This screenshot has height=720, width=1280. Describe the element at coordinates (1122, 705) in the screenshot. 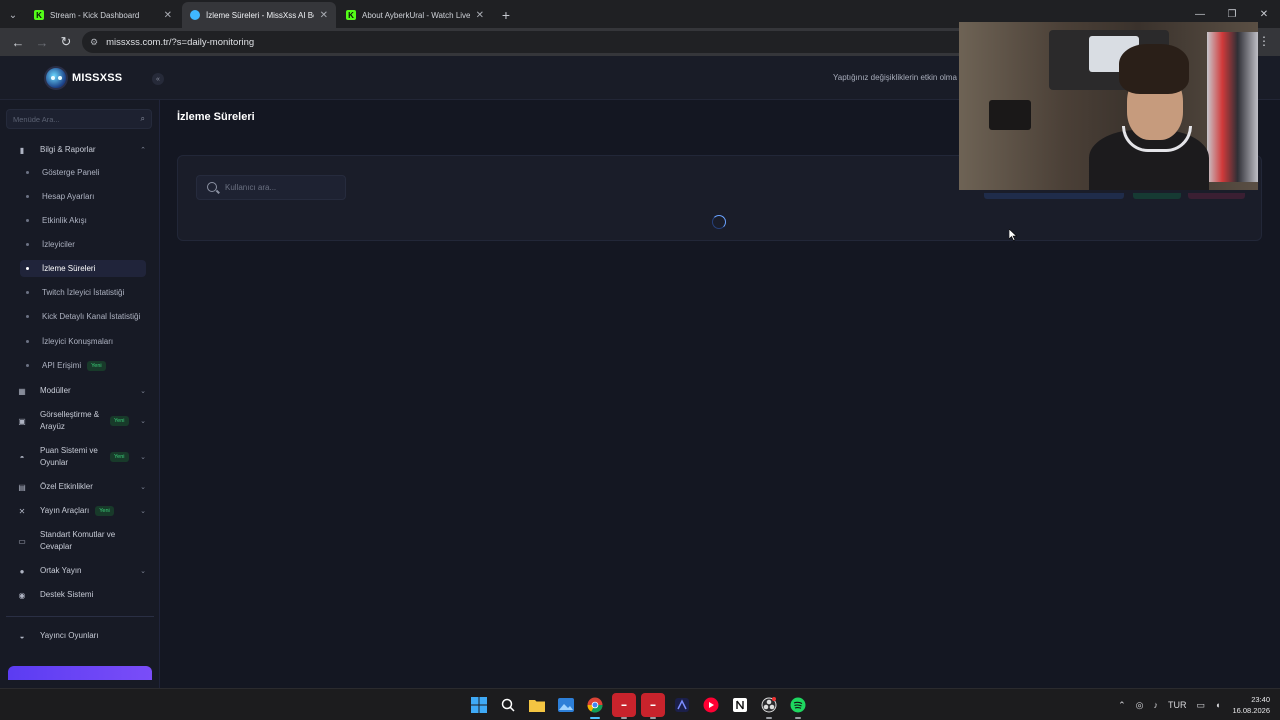

I see `chevron-up-icon: ⌃` at that location.